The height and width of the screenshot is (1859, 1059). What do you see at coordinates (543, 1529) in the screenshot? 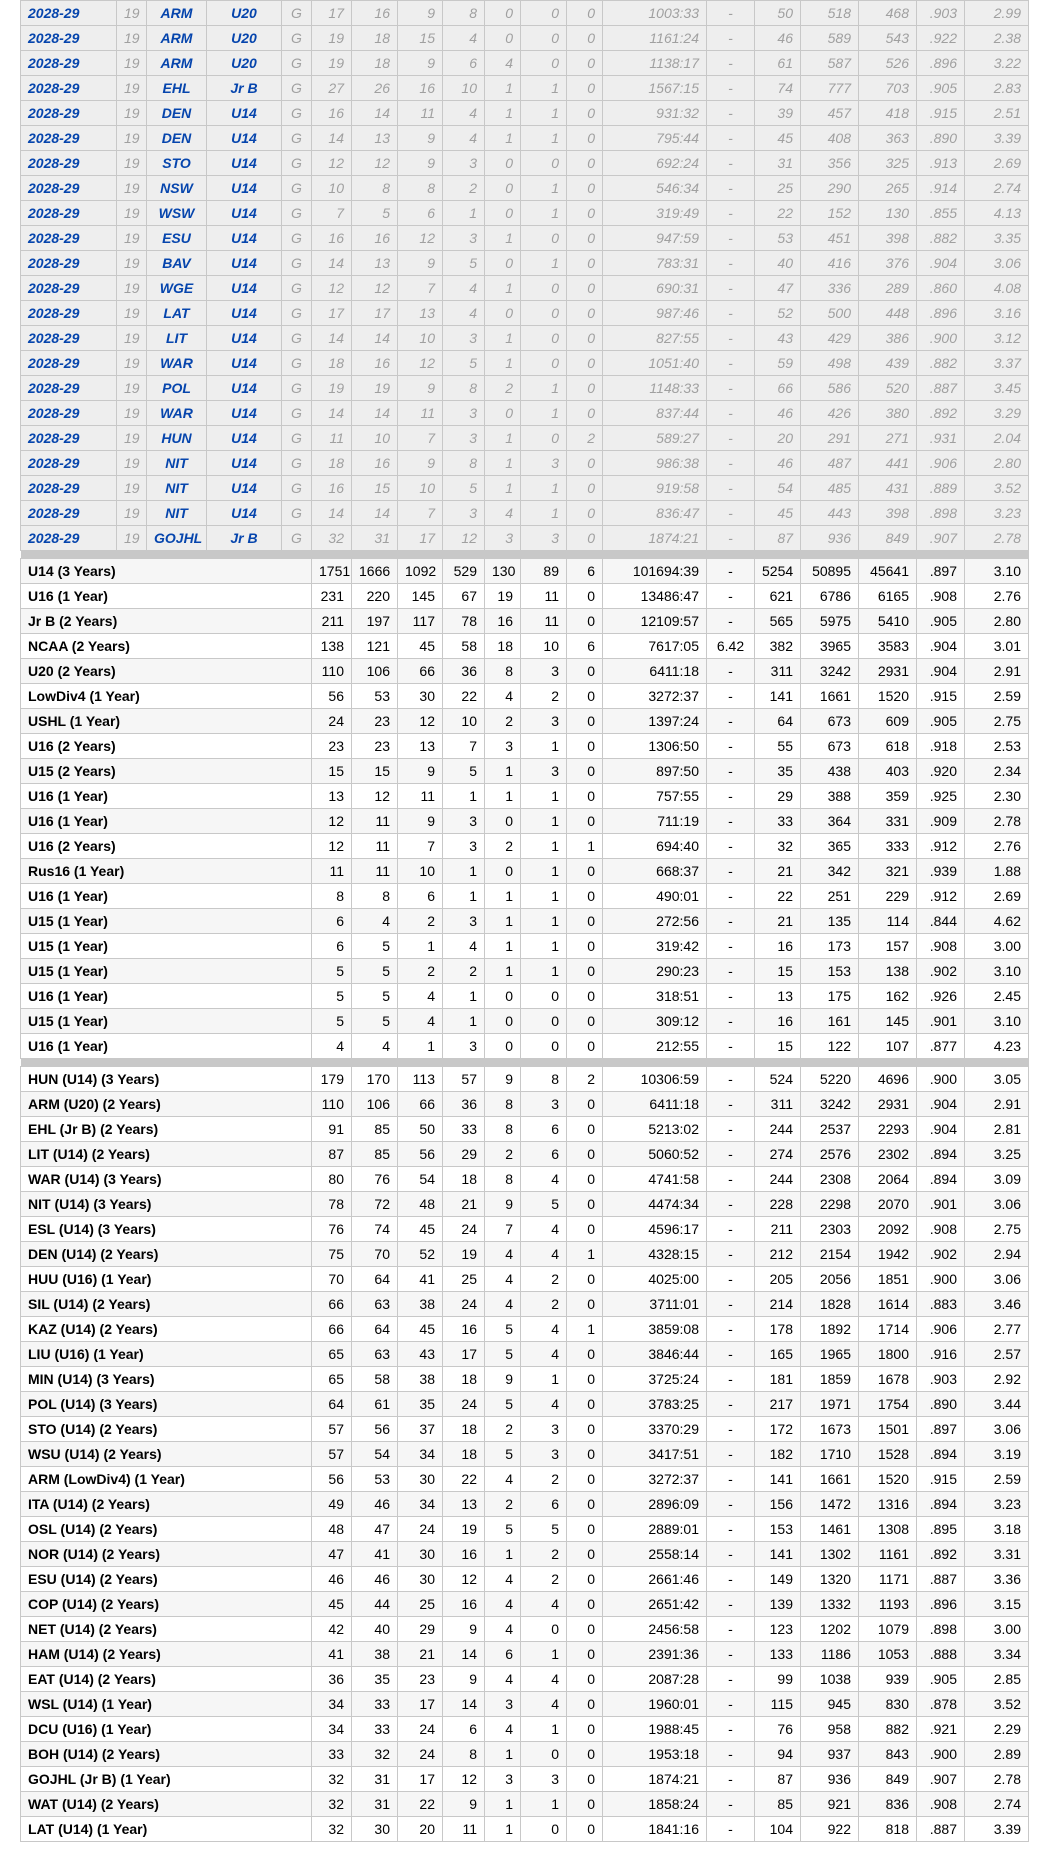
I see `ties-cell: 5` at bounding box center [543, 1529].